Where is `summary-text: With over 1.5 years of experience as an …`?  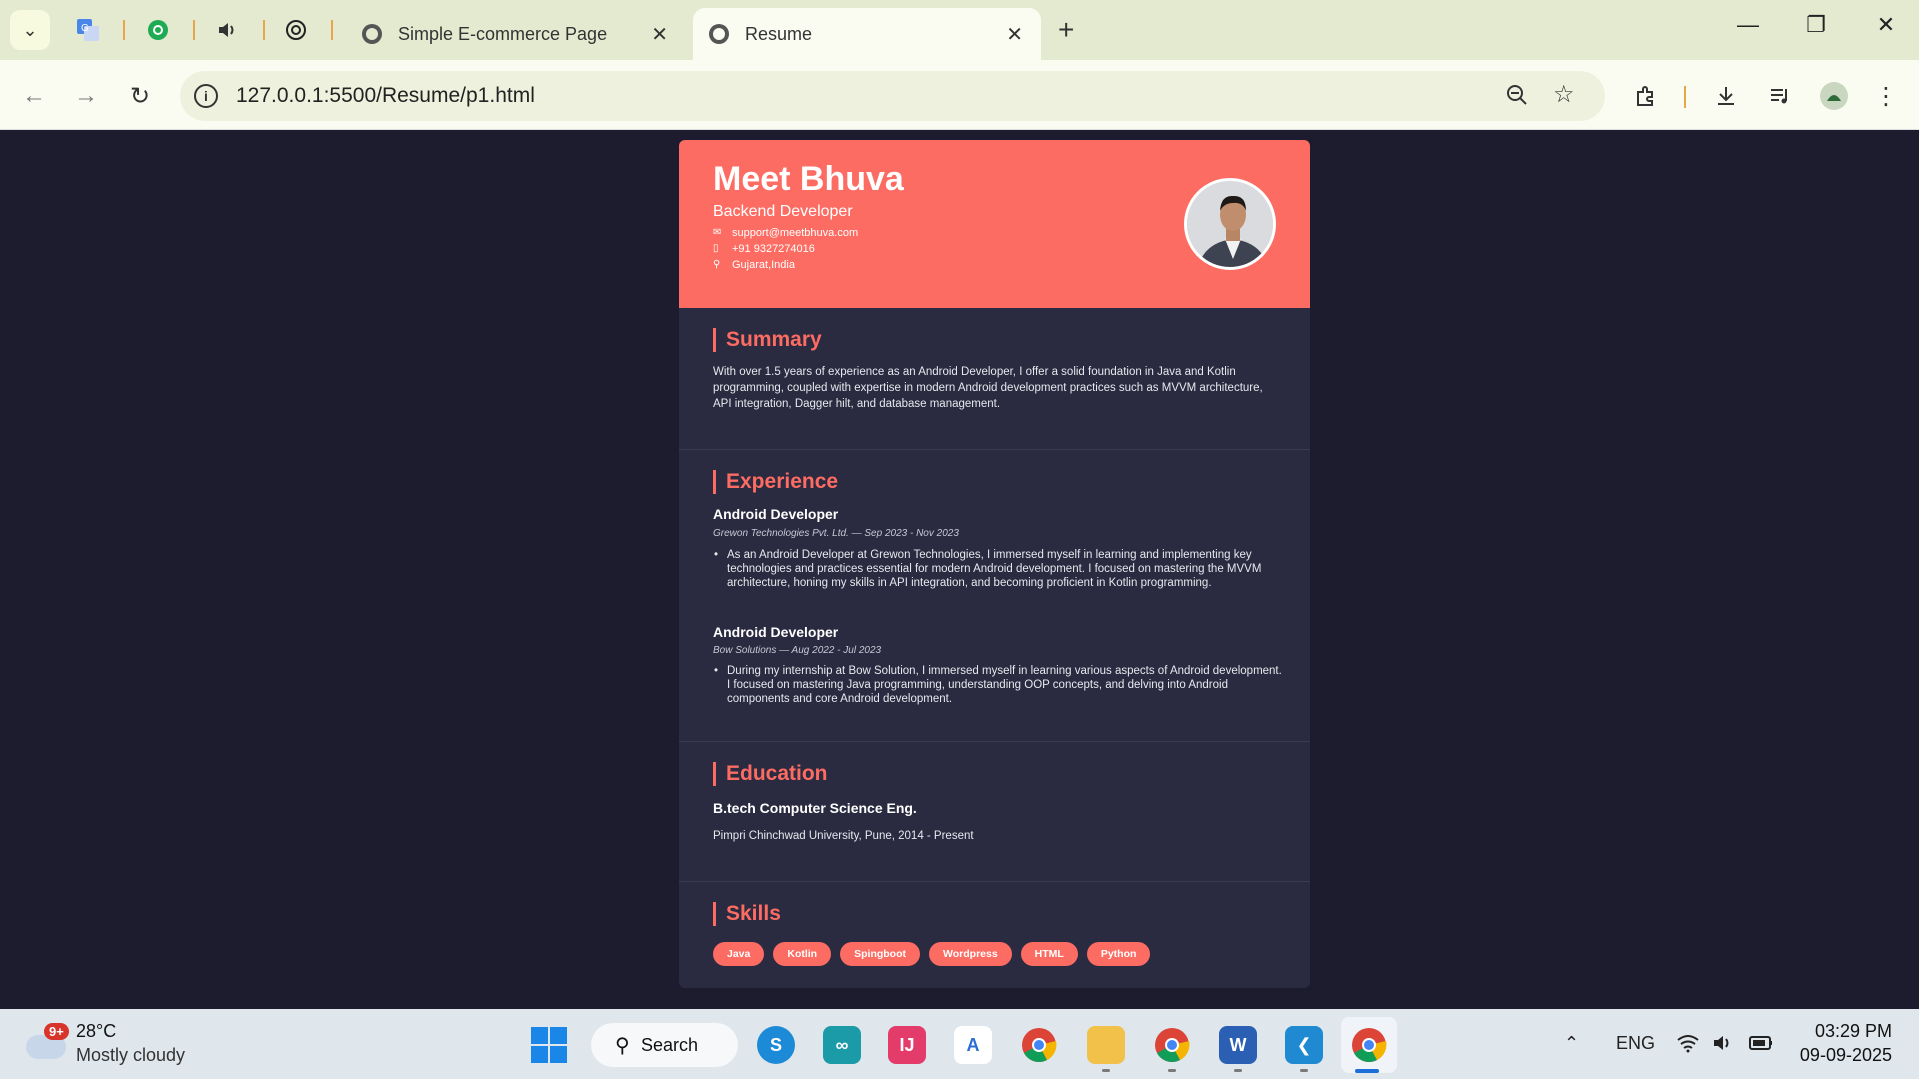 summary-text: With over 1.5 years of experience as an … is located at coordinates (988, 388).